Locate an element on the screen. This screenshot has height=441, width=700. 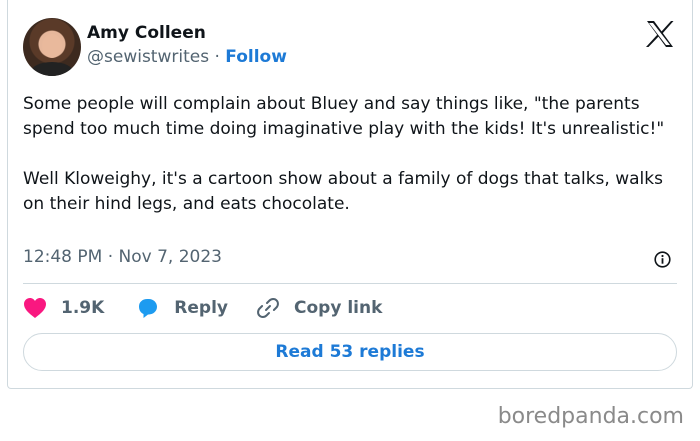
speech-bubble-icon is located at coordinates (148, 308).